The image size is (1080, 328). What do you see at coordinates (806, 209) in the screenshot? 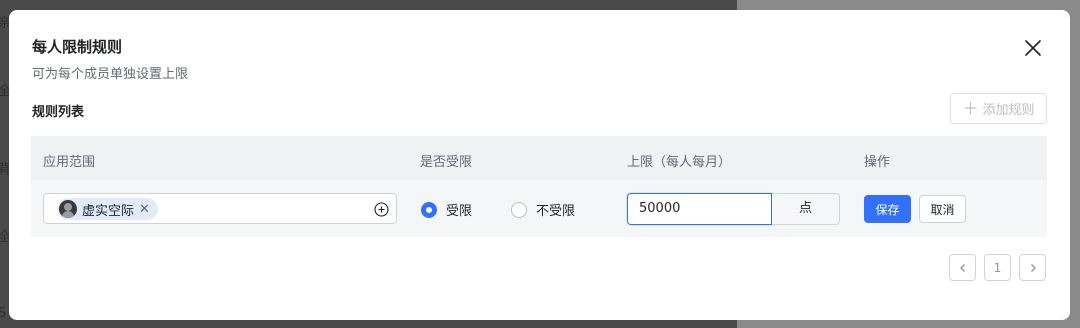
I see `limit-unit: 点` at bounding box center [806, 209].